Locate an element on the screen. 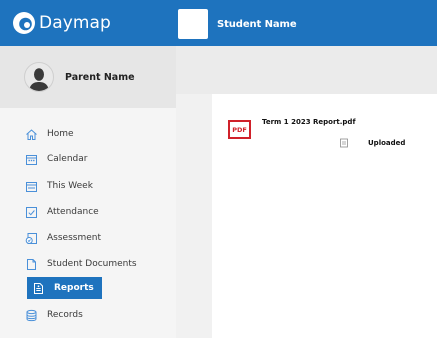 Image resolution: width=437 pixels, height=338 pixels. parent-profile: Parent Name is located at coordinates (88, 77).